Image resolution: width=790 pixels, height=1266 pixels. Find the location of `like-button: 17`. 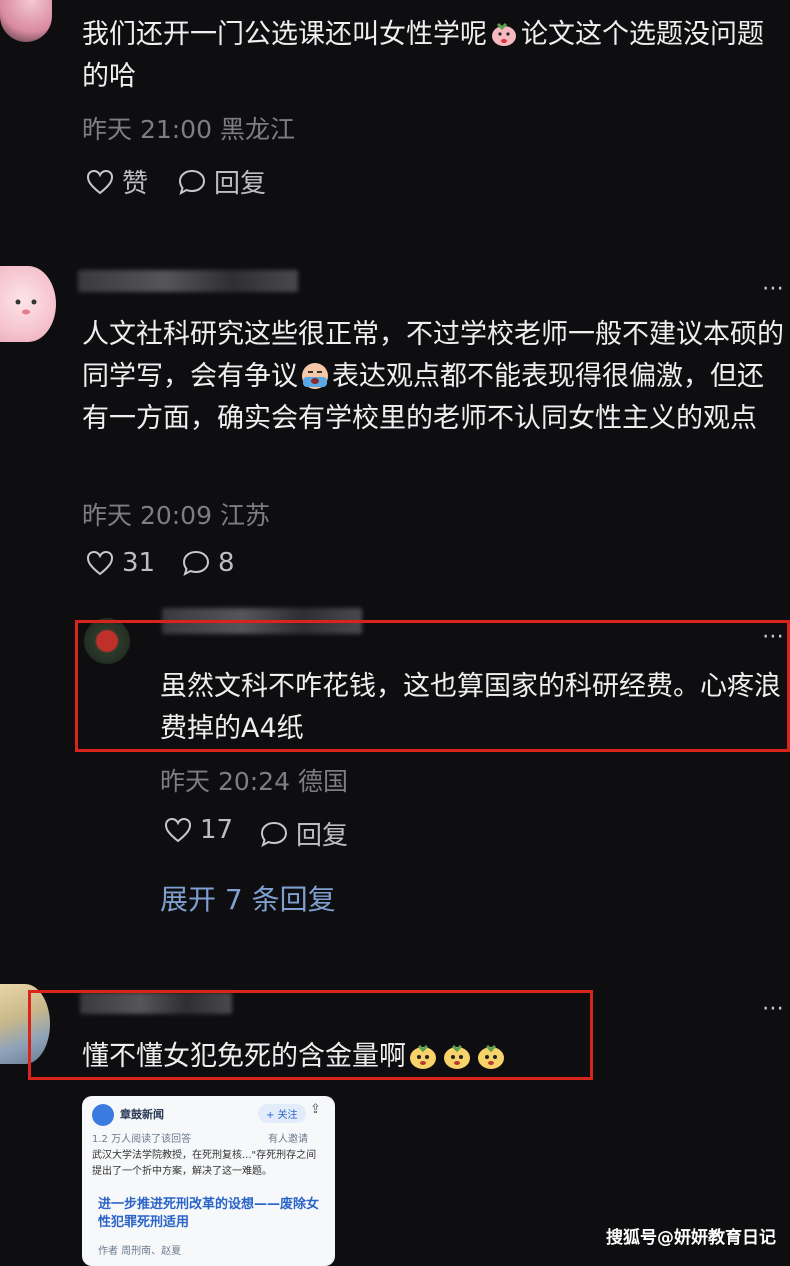

like-button: 17 is located at coordinates (198, 830).